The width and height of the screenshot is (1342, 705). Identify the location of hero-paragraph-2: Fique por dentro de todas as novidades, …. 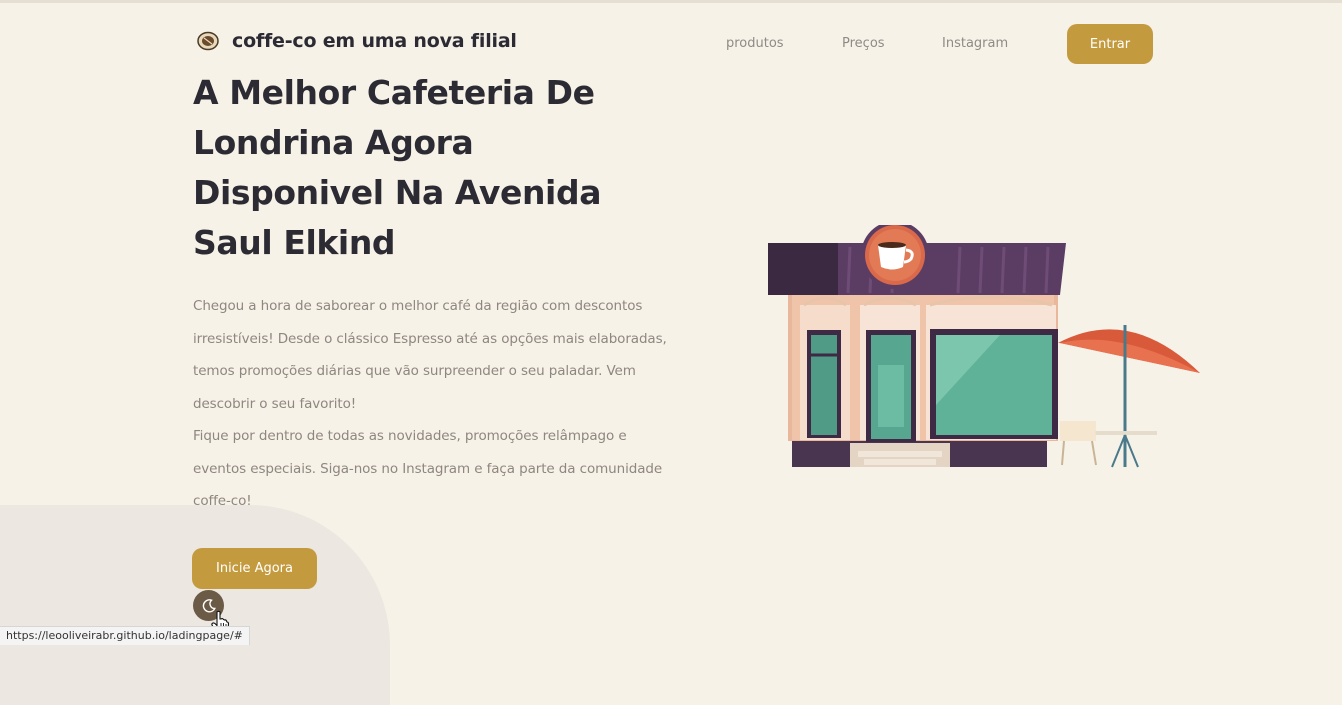
(428, 468).